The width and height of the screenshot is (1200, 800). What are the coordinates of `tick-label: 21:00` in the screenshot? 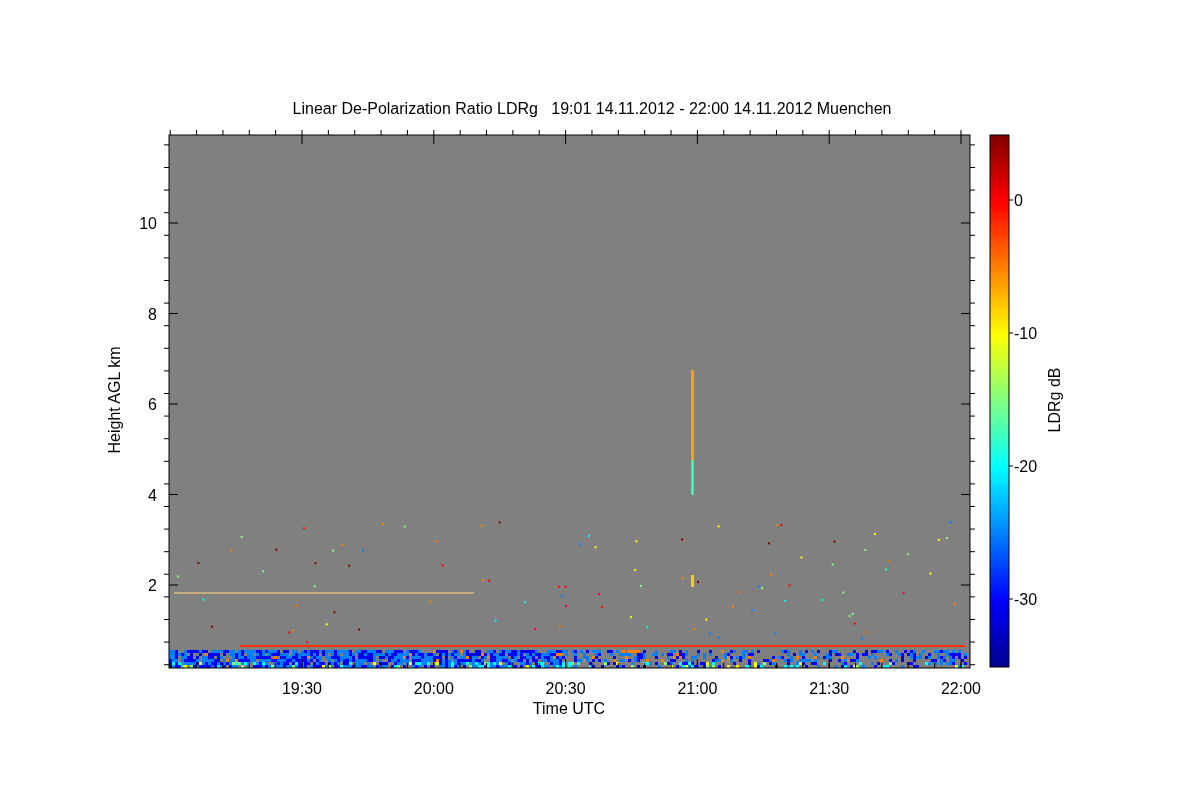 It's located at (697, 688).